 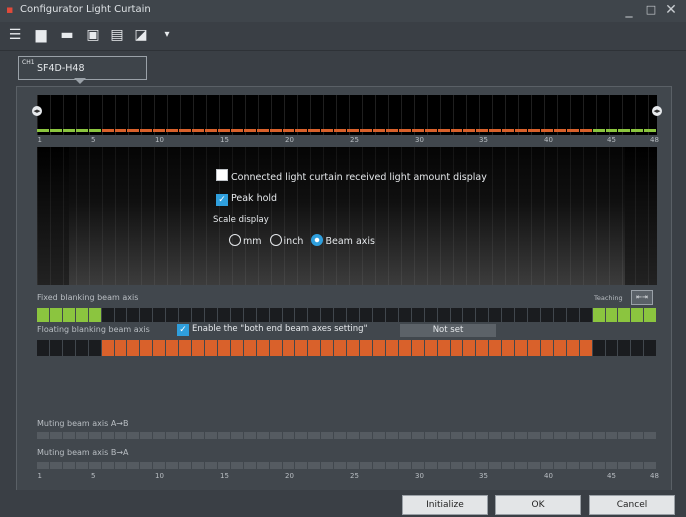 What do you see at coordinates (141, 35) in the screenshot?
I see `monitor-icon: ◪` at bounding box center [141, 35].